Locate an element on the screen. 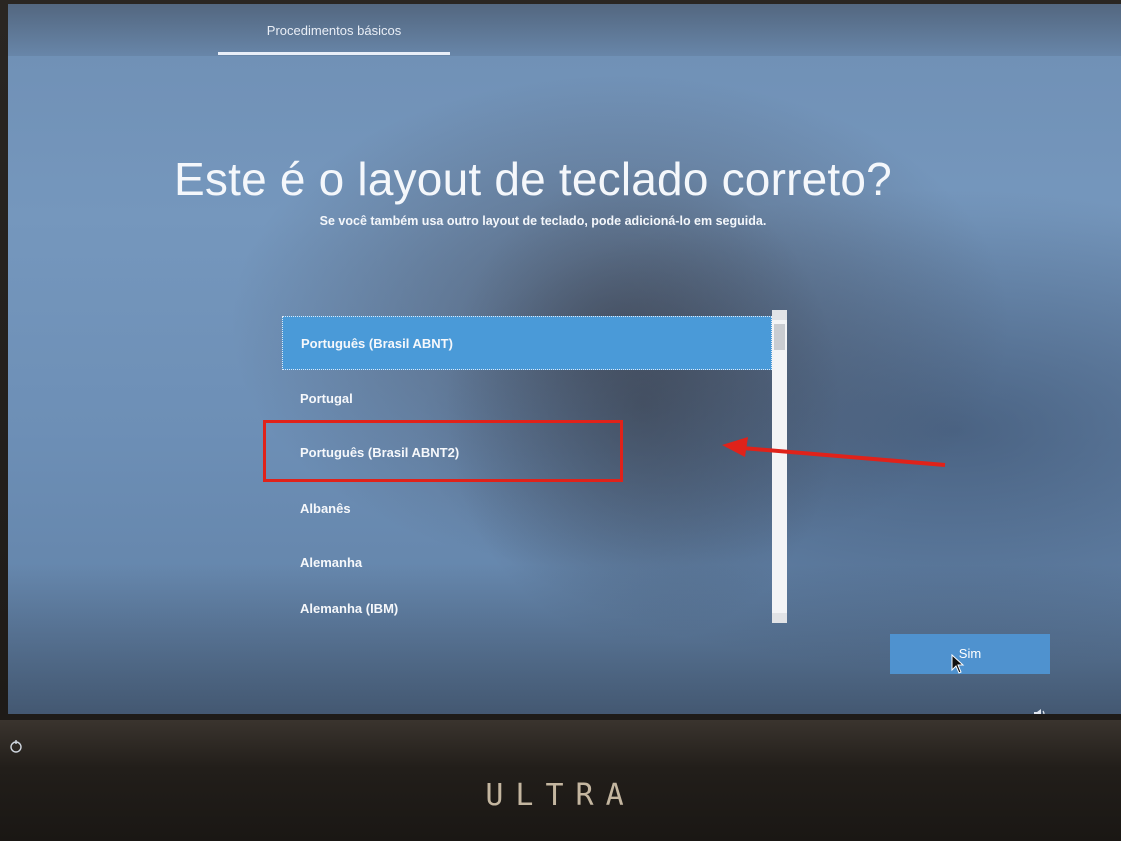 This screenshot has width=1121, height=841. scroll-up-arrow is located at coordinates (779, 315).